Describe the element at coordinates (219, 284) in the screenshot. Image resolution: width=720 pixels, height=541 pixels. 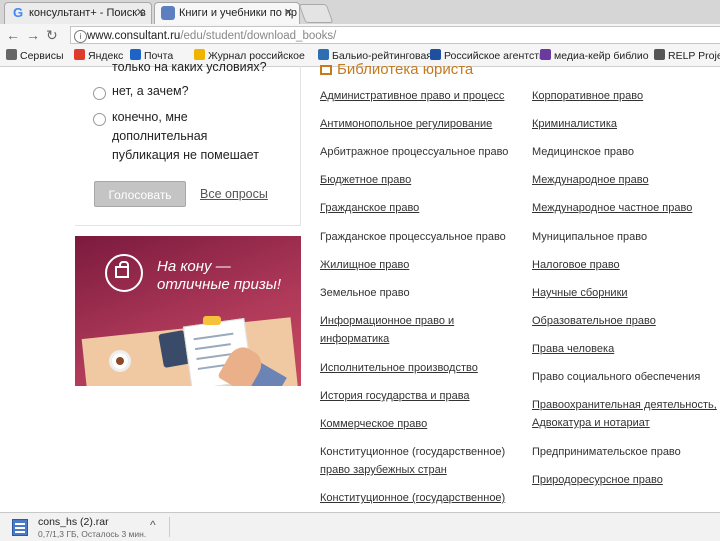
I see `banner-line2: отличные призы!` at that location.